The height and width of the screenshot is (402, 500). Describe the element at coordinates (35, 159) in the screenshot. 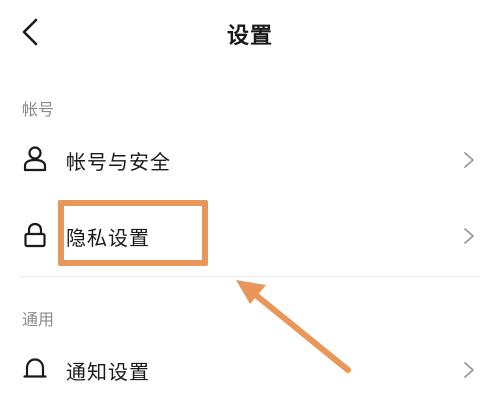

I see `user-icon` at that location.